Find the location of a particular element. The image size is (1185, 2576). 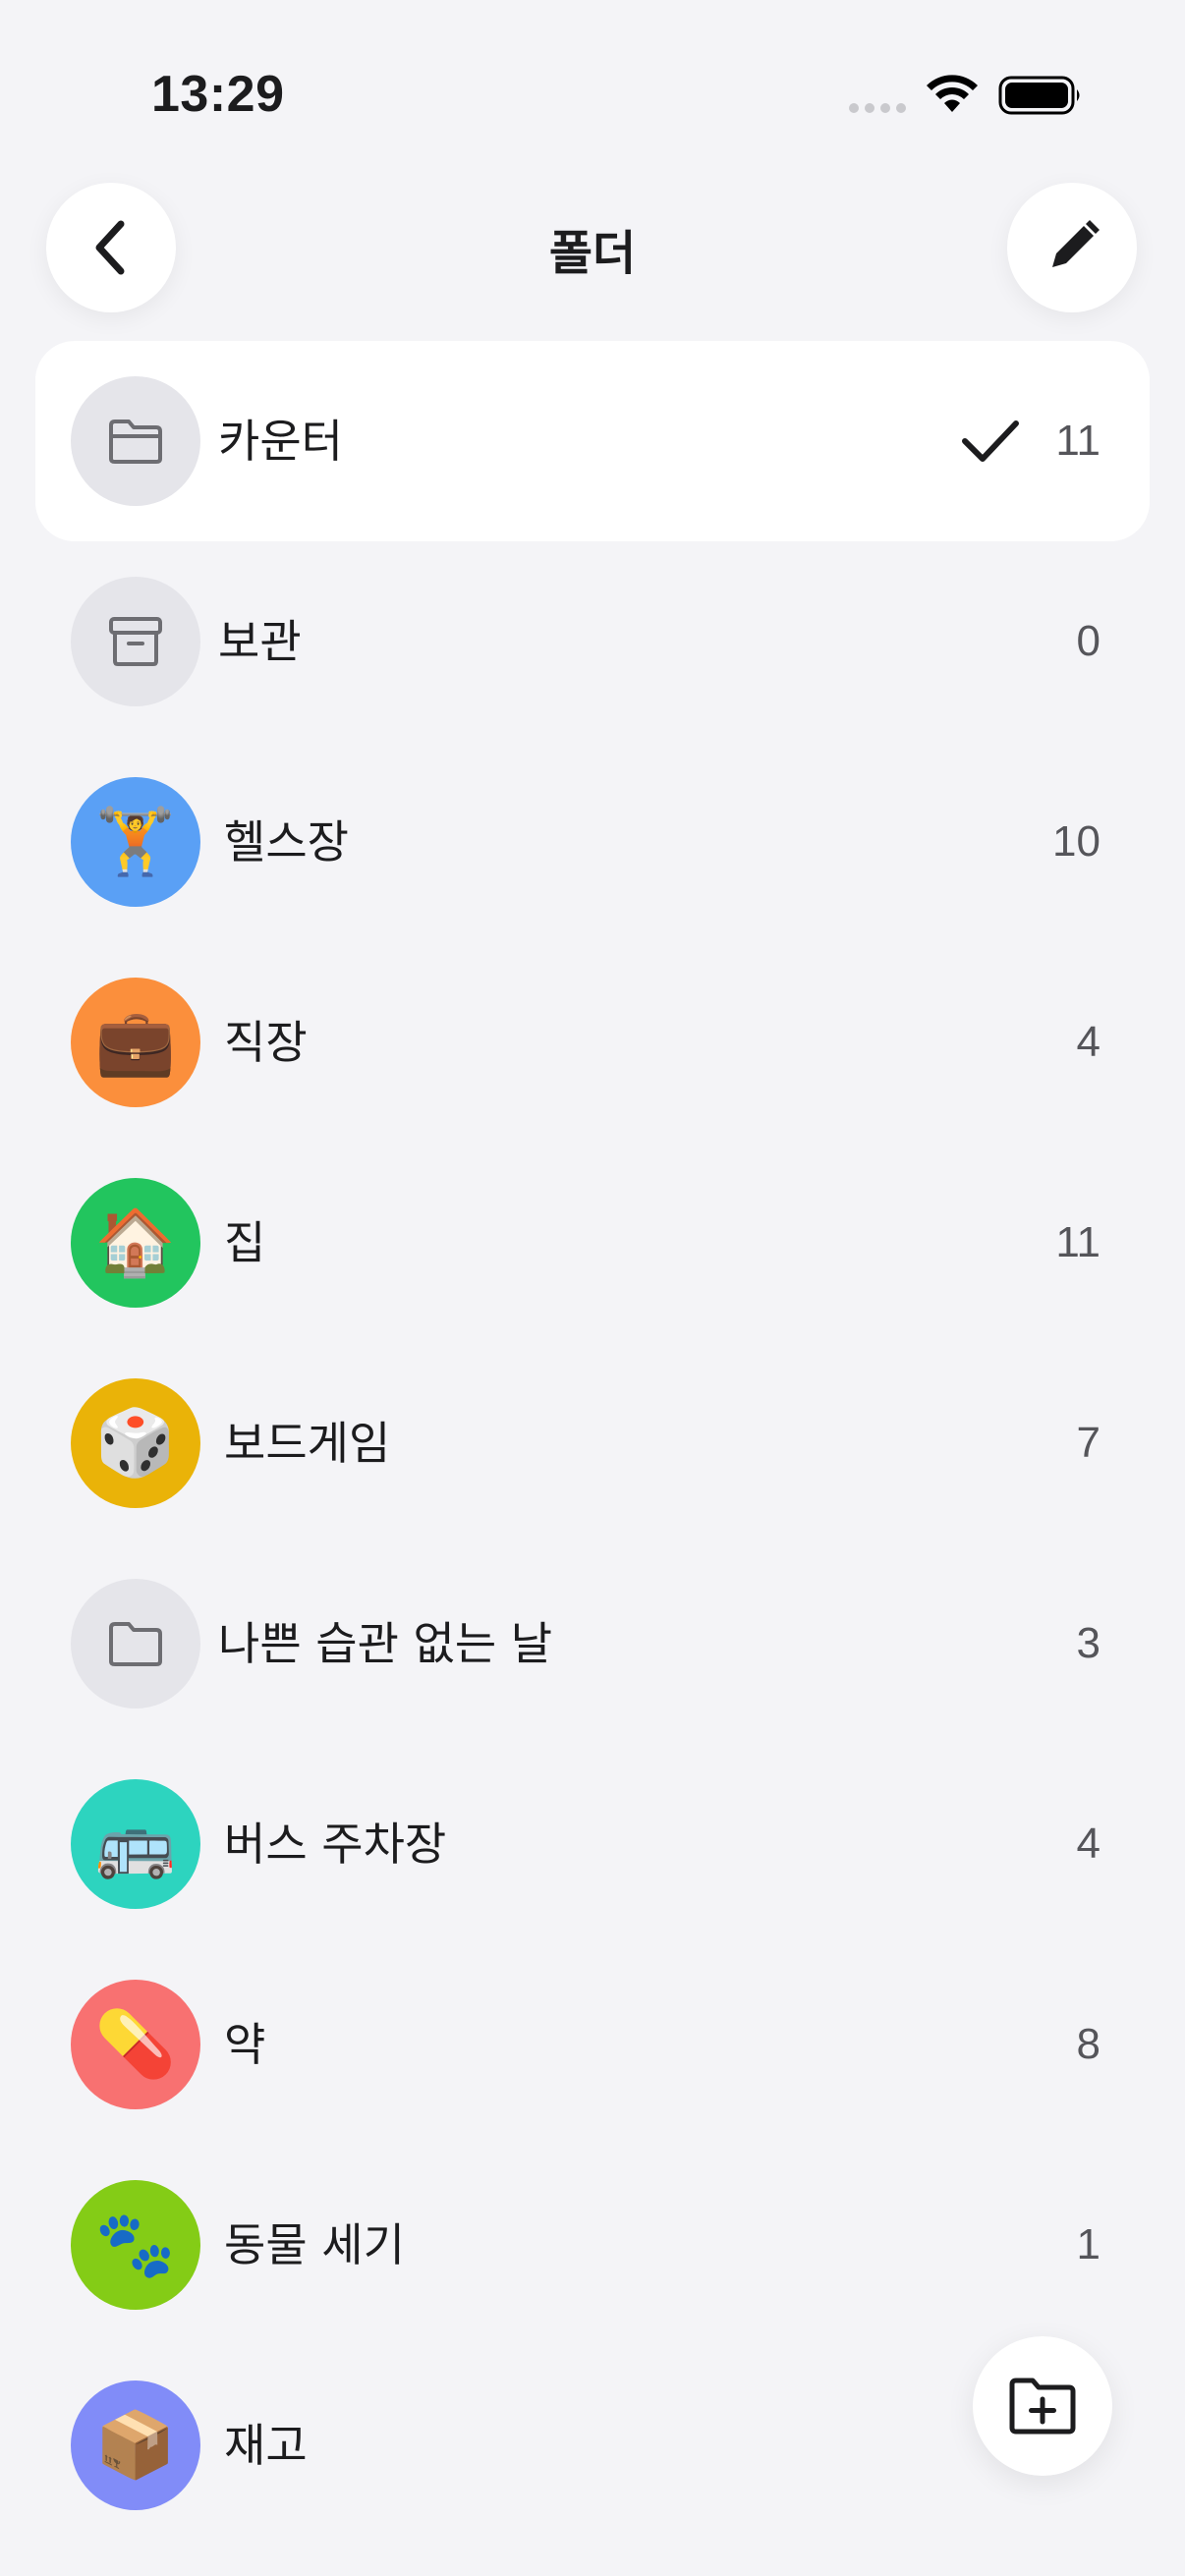

folder-name: 동물 세기 is located at coordinates (315, 2244).